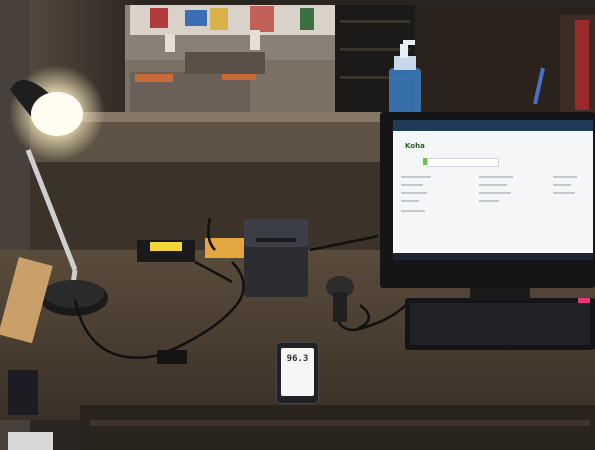 This screenshot has width=595, height=450. Describe the element at coordinates (297, 359) in the screenshot. I see `phone-reading: 96.3` at that location.